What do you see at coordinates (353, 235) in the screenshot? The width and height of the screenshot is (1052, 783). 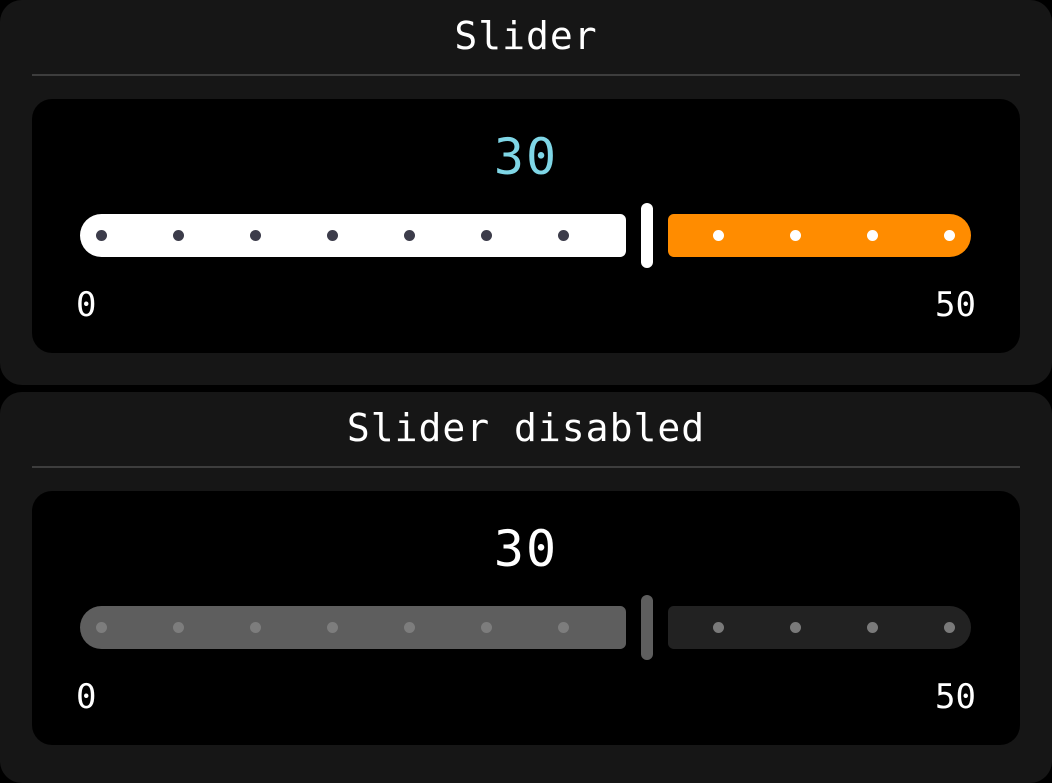 I see `slider-track-filled` at bounding box center [353, 235].